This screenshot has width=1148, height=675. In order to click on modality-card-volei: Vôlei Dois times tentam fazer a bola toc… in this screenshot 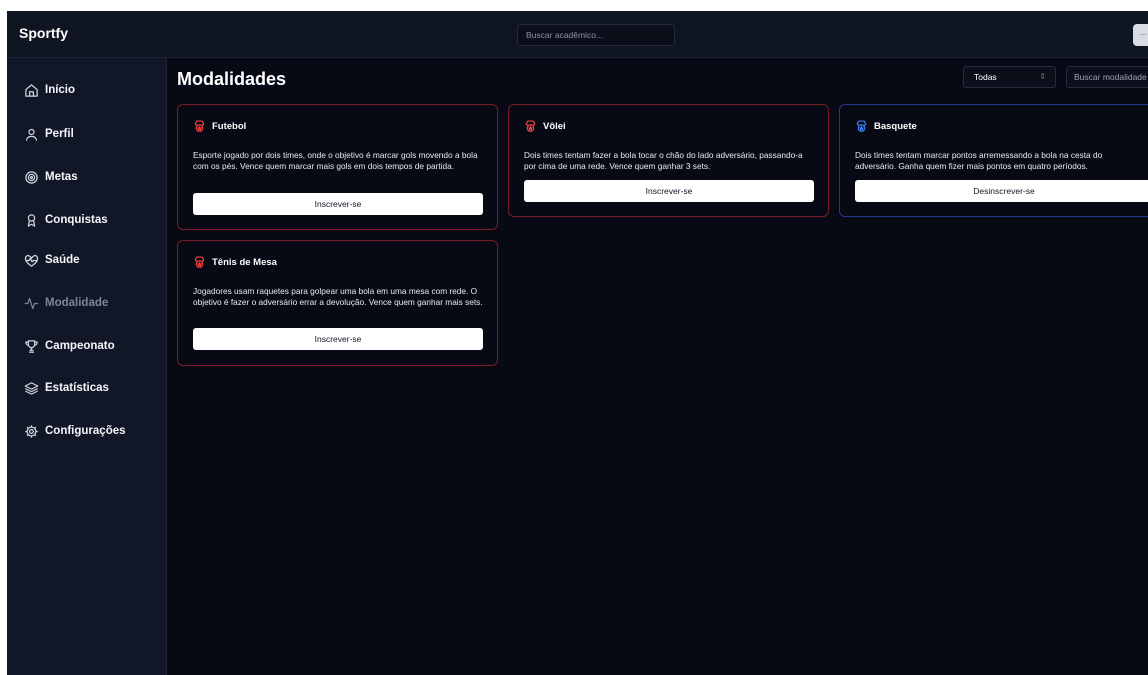, I will do `click(668, 160)`.